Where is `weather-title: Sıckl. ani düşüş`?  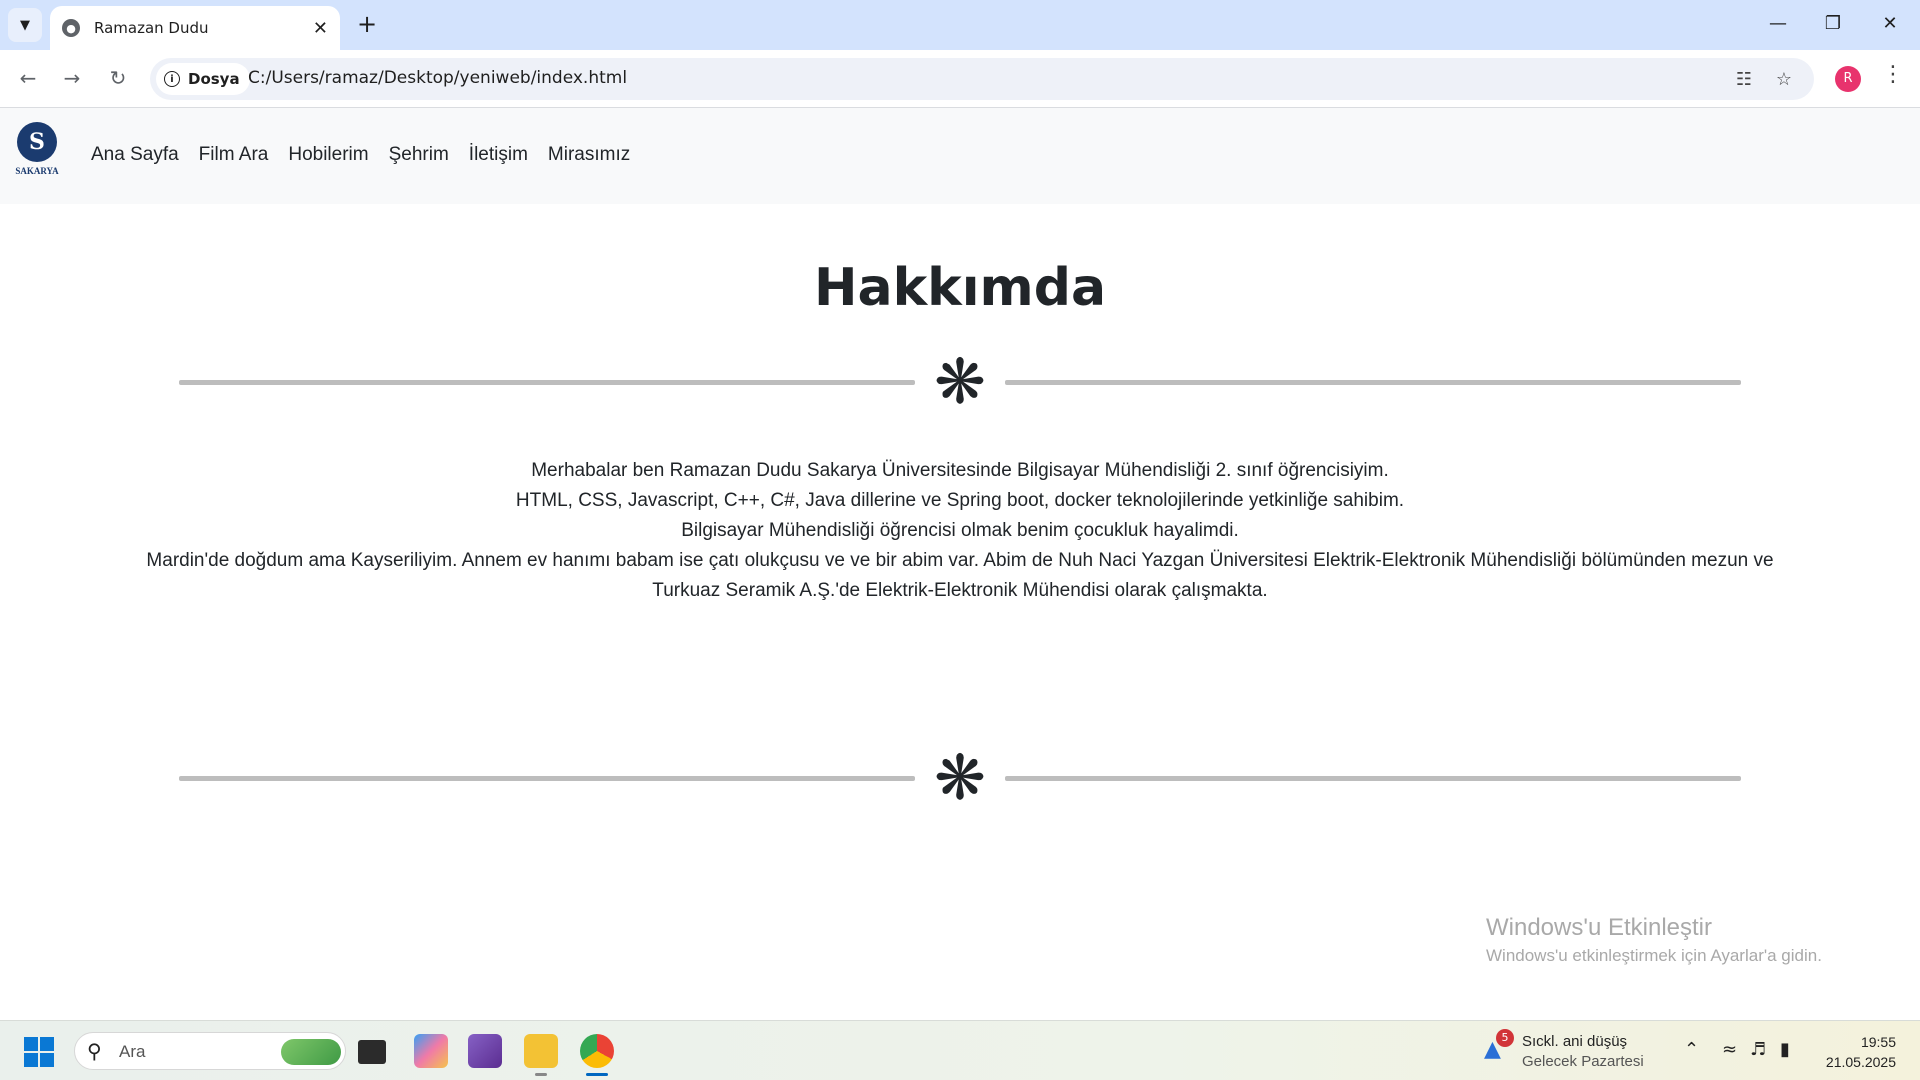
weather-title: Sıckl. ani düşüş is located at coordinates (1575, 1041).